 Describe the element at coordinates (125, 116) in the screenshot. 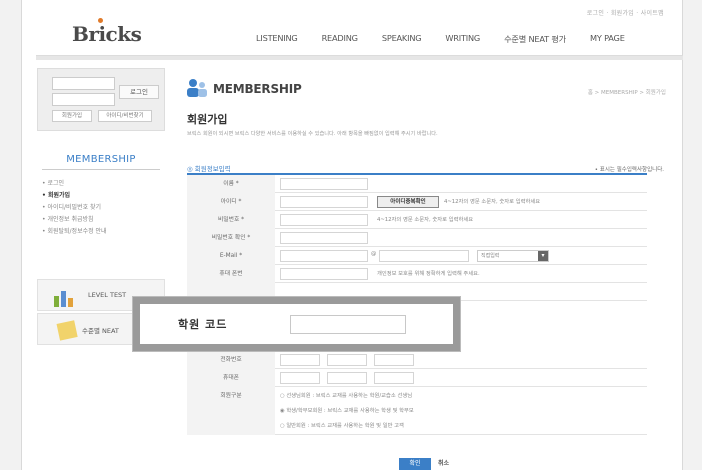

I see `find-account-button: 아이디/비번찾기` at that location.